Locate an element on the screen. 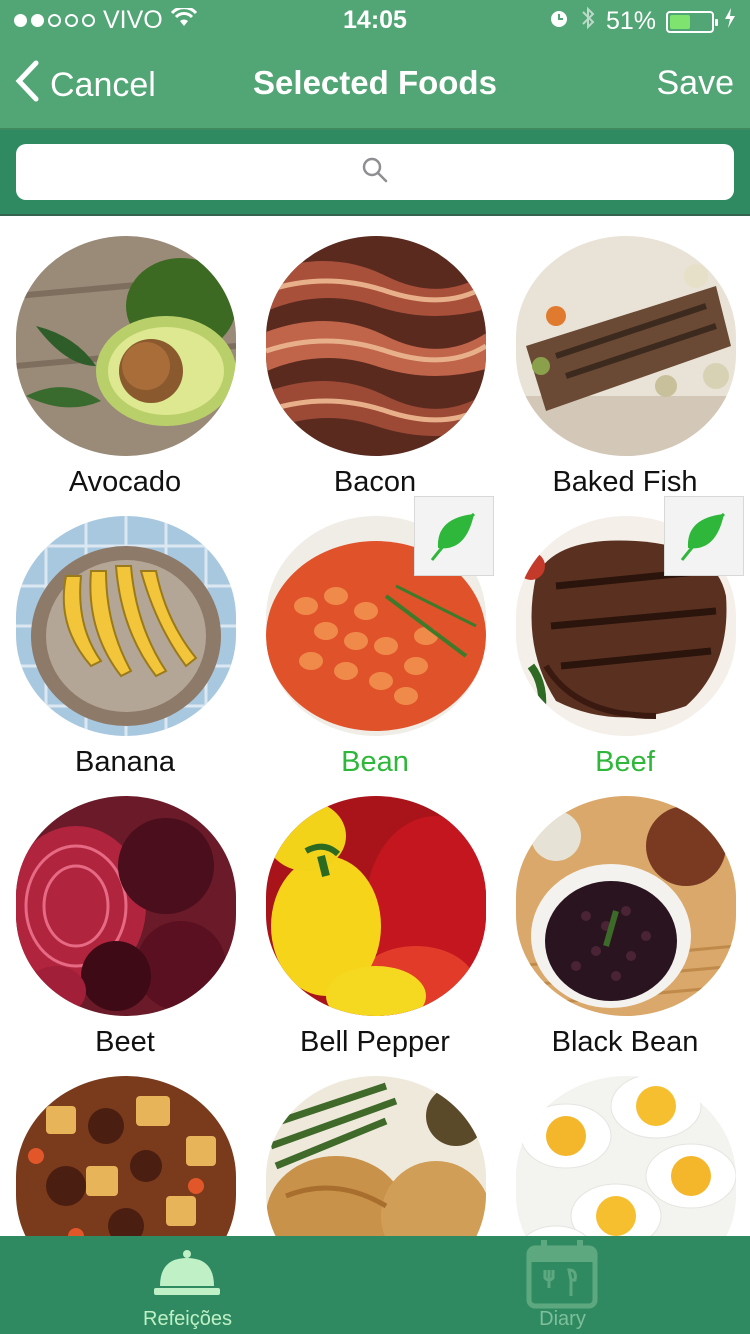 This screenshot has height=1334, width=750. search-icon is located at coordinates (375, 172).